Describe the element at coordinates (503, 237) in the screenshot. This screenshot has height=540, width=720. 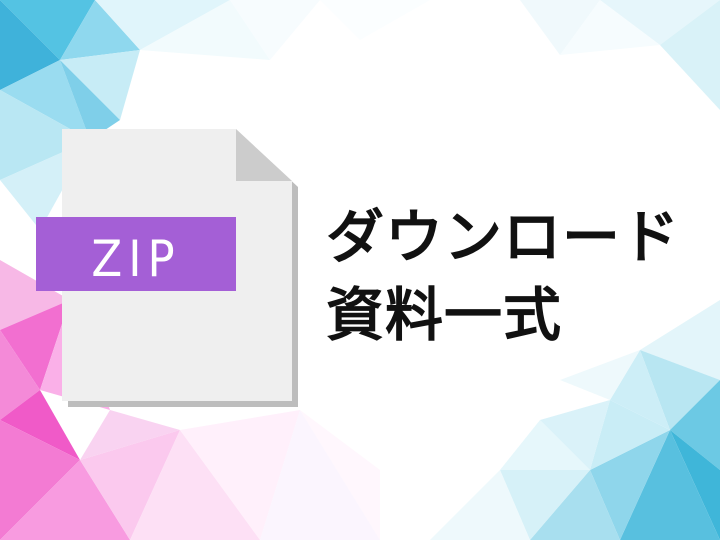
I see `headline-line-1: ダウンロード` at that location.